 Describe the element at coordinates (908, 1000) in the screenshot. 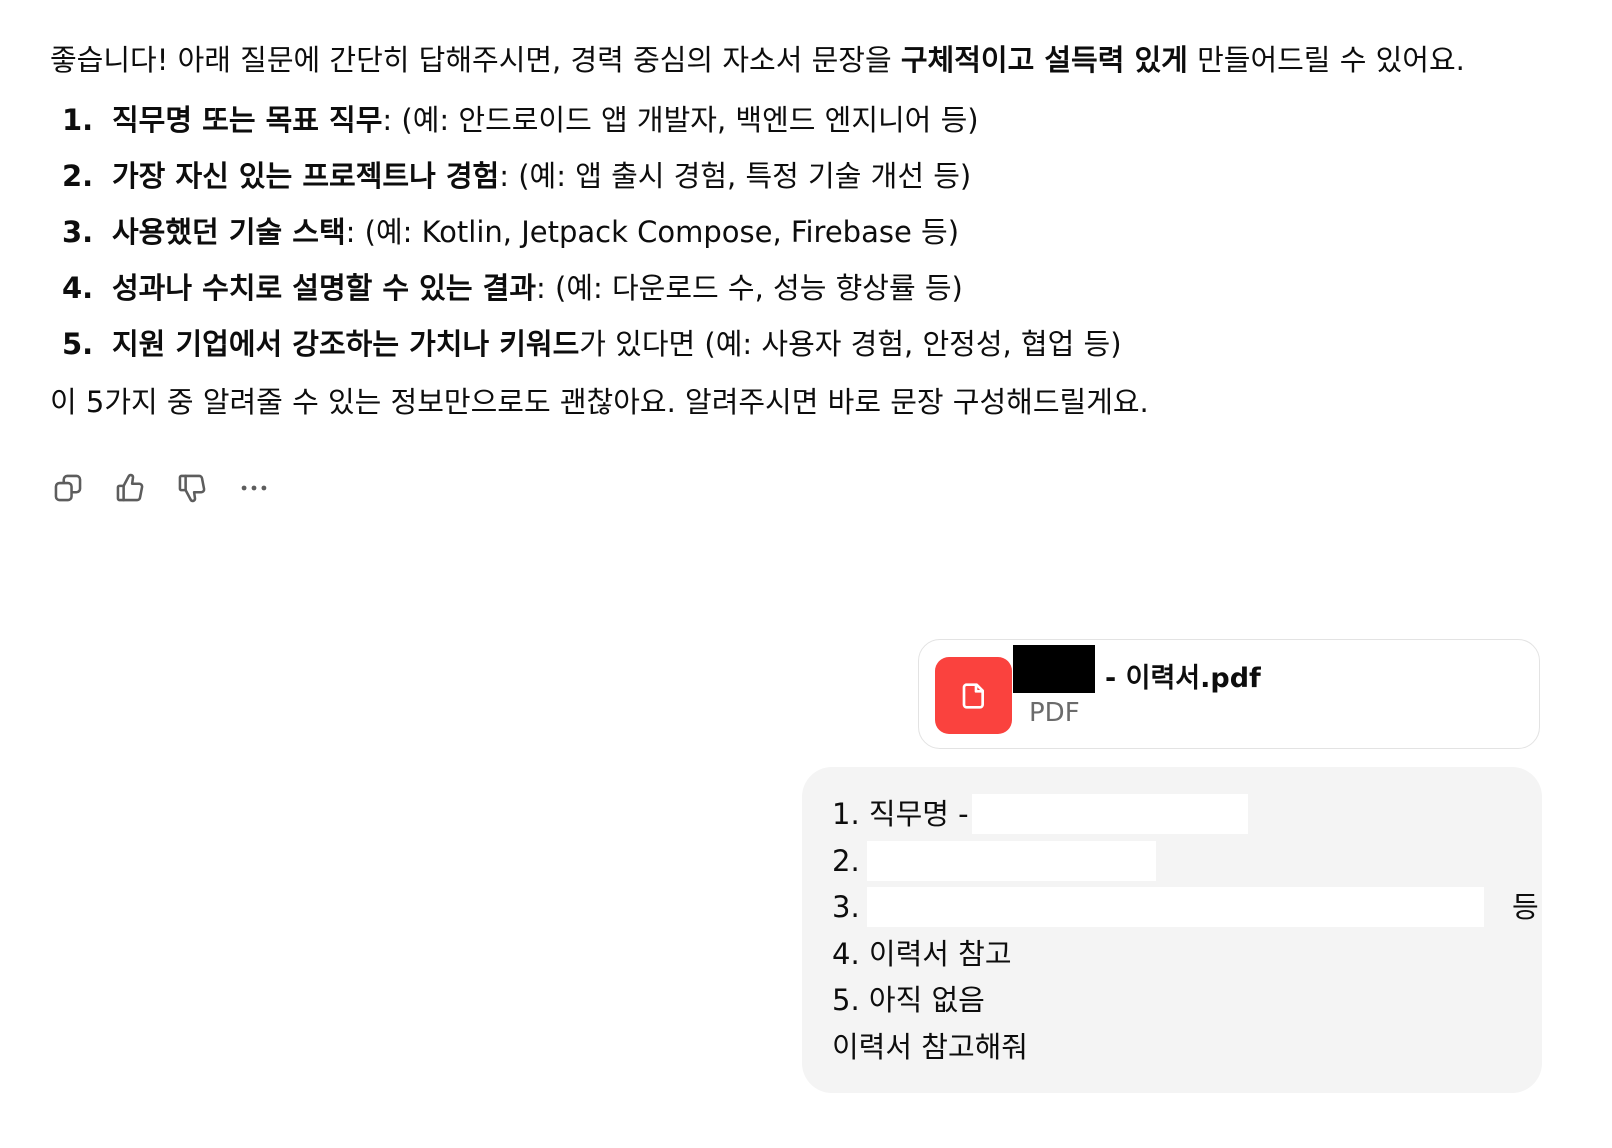

I see `user-line-text: 5. 아직 없음` at that location.